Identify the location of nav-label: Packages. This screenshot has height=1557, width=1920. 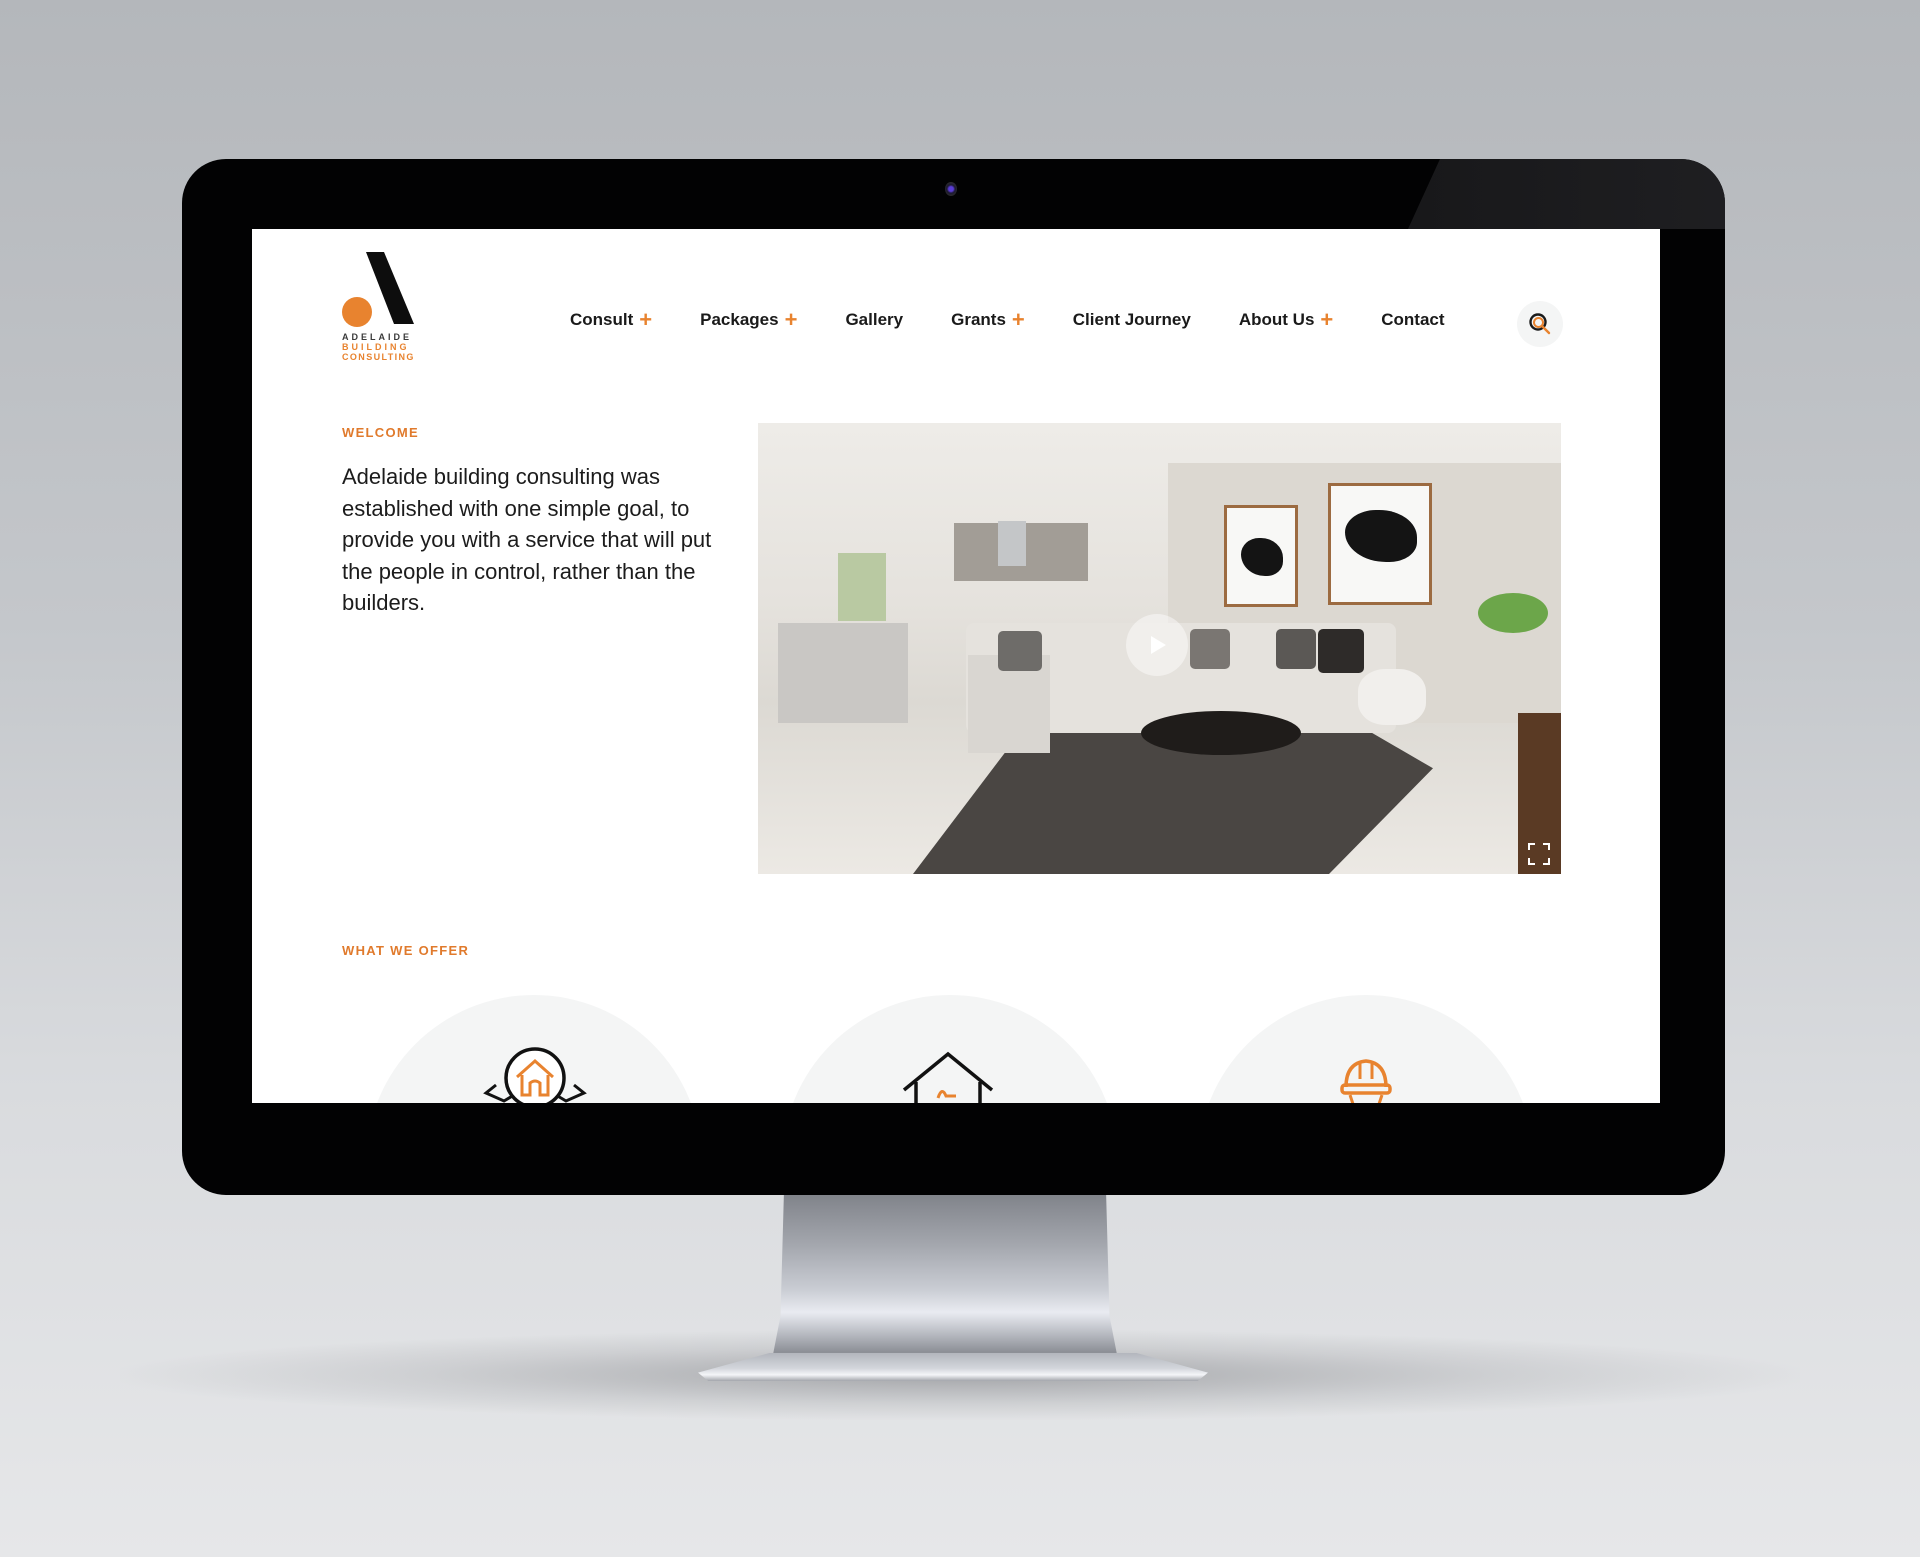
(739, 319).